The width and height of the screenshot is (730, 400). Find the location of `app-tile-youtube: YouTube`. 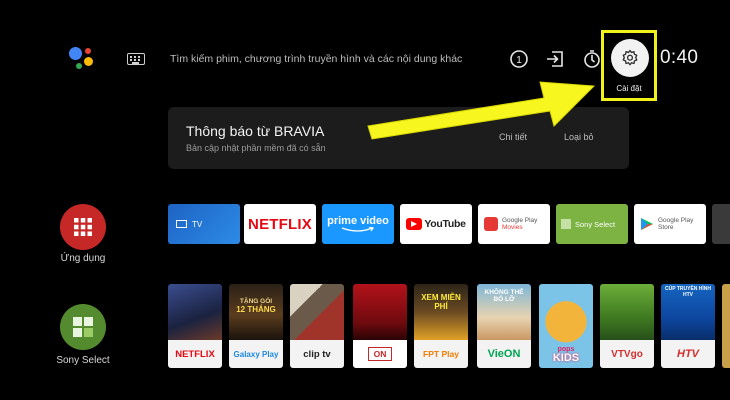

app-tile-youtube: YouTube is located at coordinates (436, 224).